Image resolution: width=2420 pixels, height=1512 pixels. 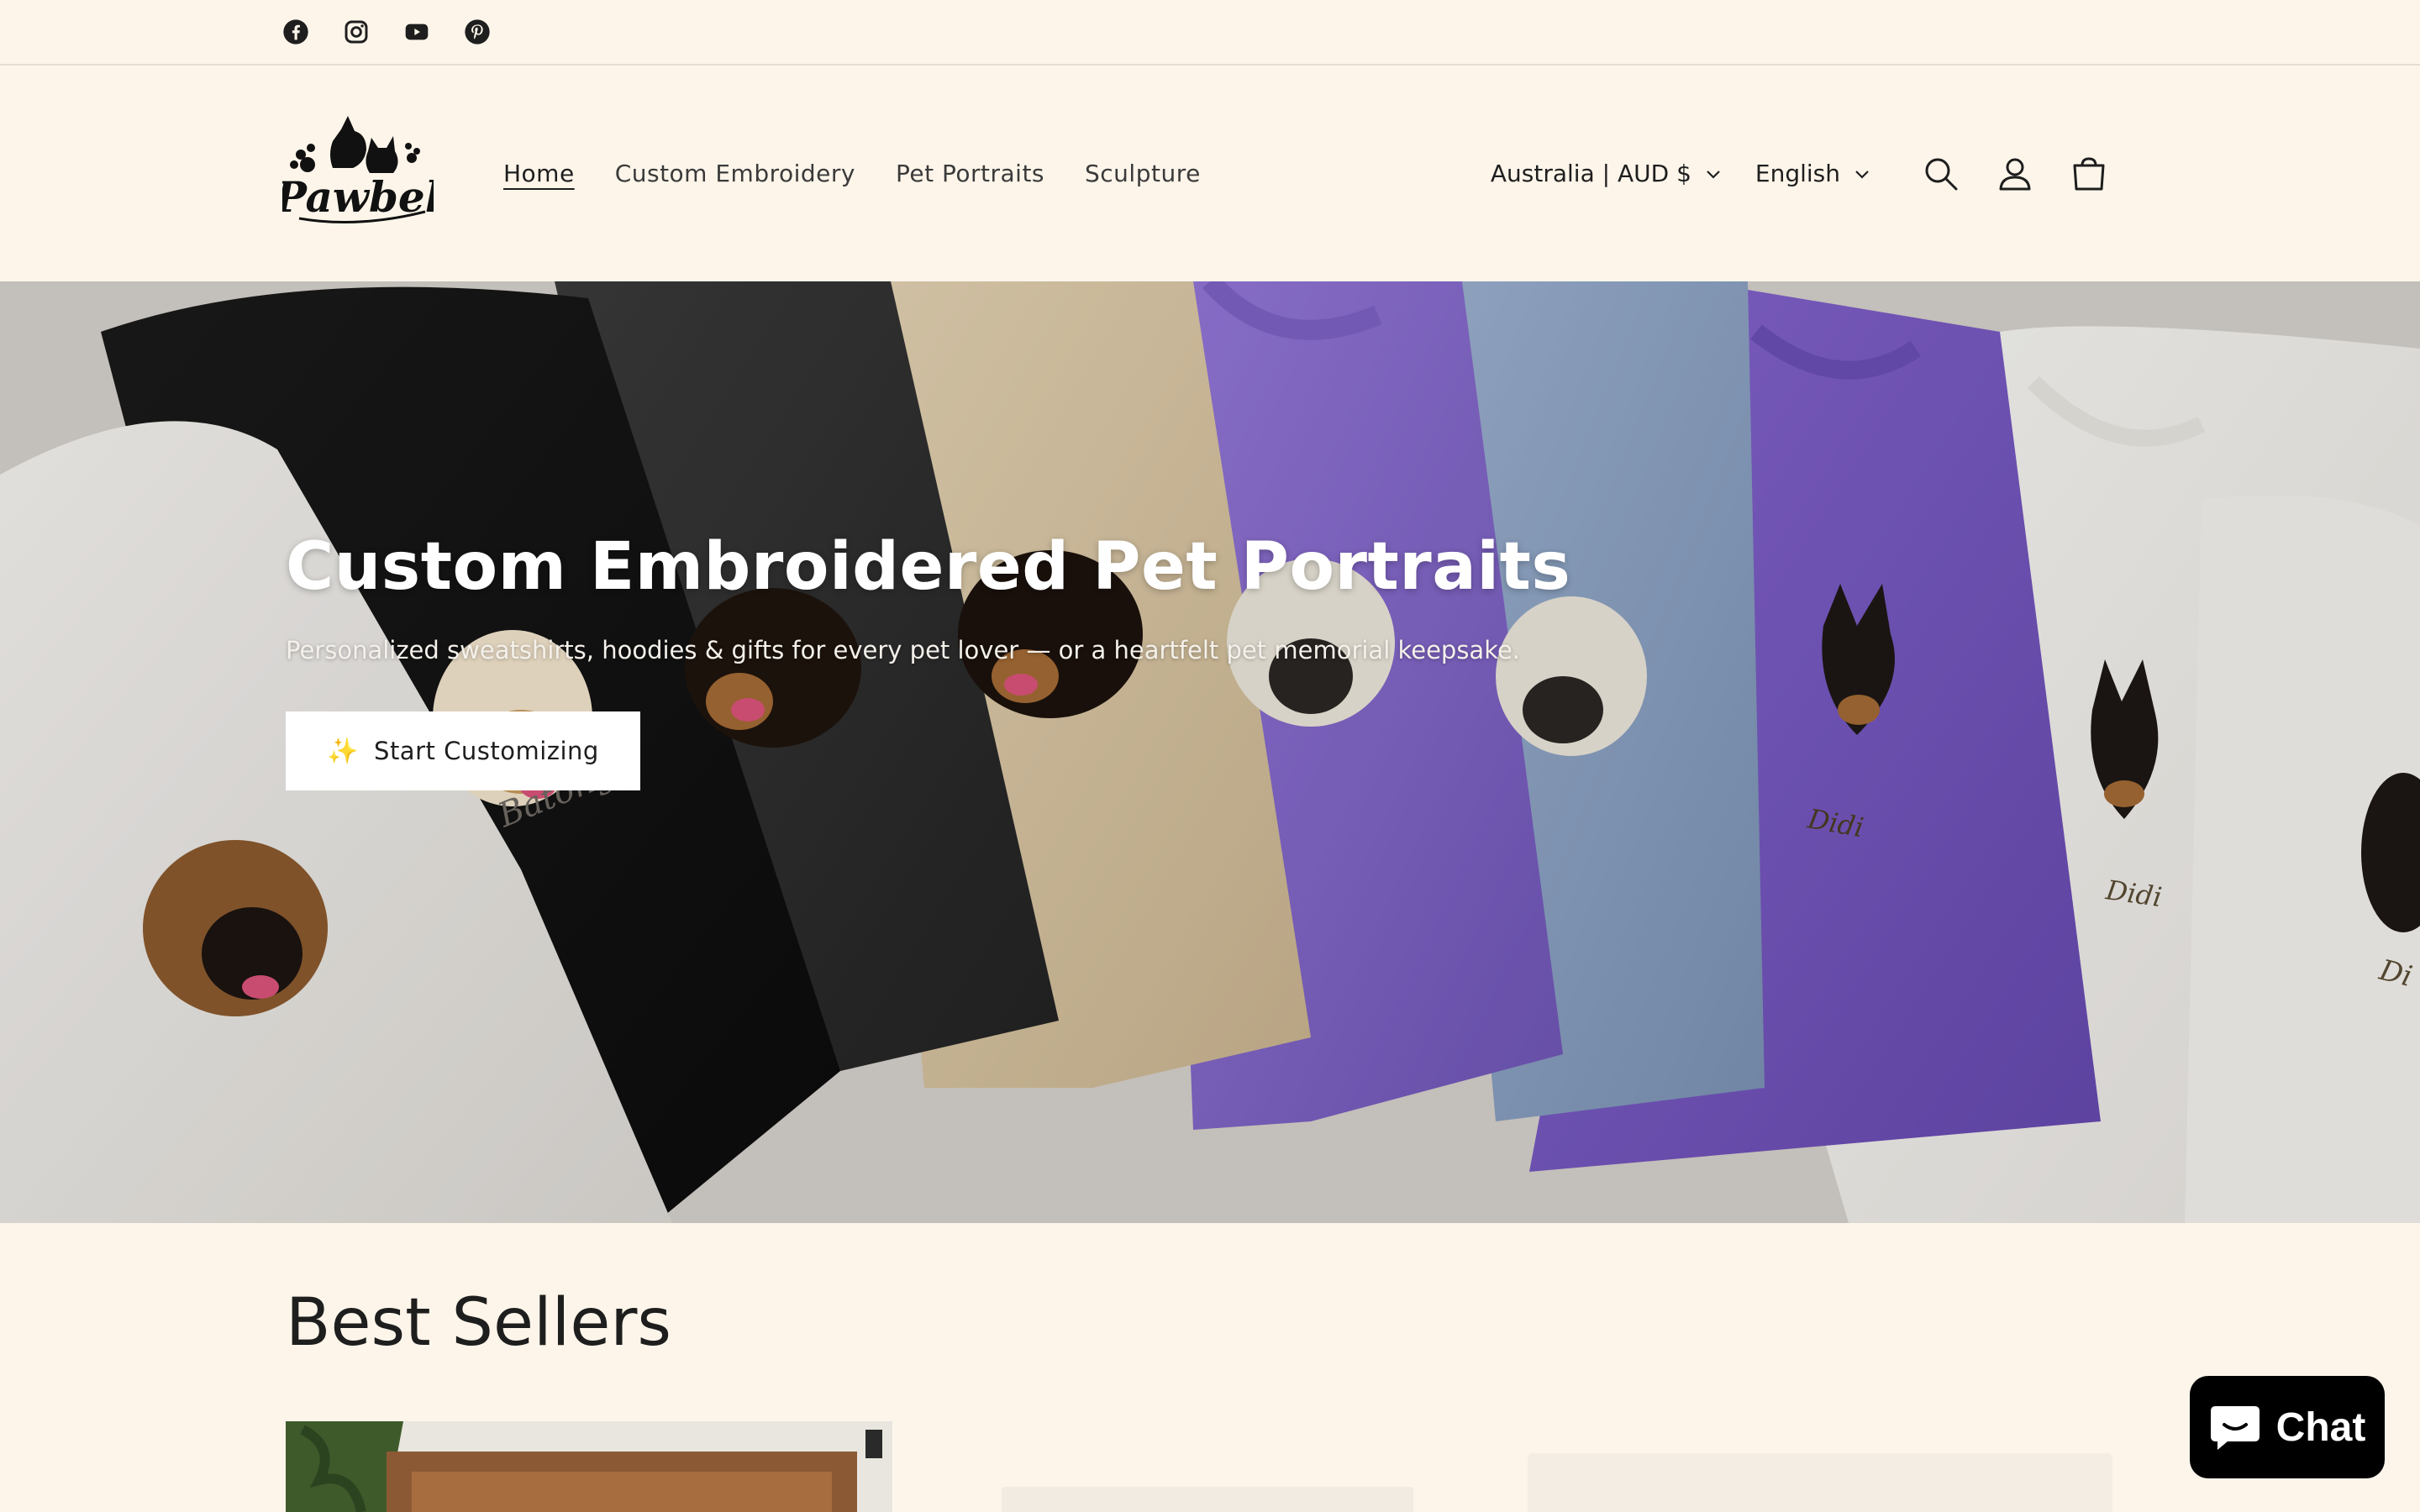 I want to click on instagram-icon, so click(x=356, y=32).